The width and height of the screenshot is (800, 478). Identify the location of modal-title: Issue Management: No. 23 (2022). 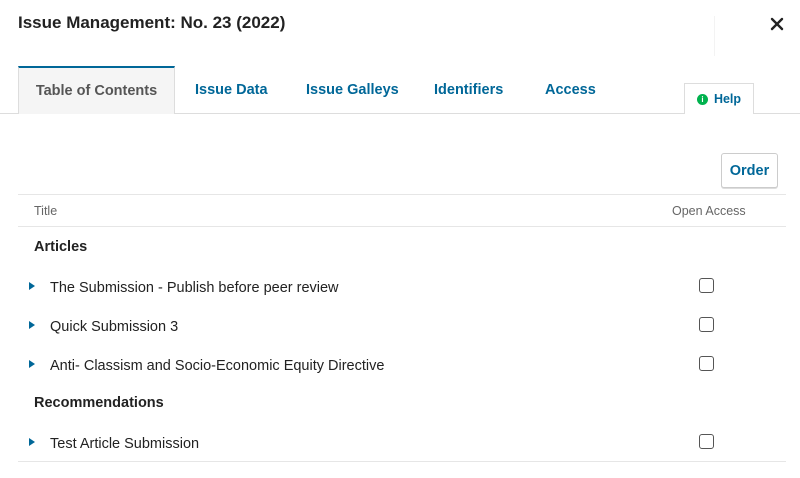
(152, 22).